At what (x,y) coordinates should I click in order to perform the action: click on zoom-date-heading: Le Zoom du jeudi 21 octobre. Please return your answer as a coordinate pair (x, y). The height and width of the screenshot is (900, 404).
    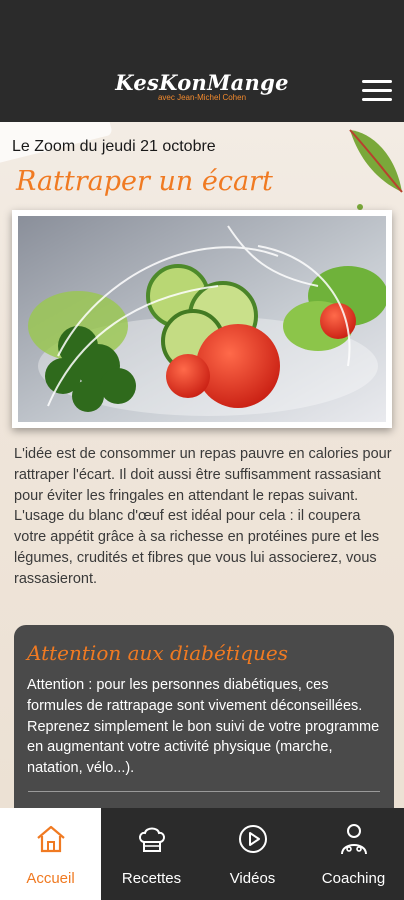
    Looking at the image, I should click on (114, 146).